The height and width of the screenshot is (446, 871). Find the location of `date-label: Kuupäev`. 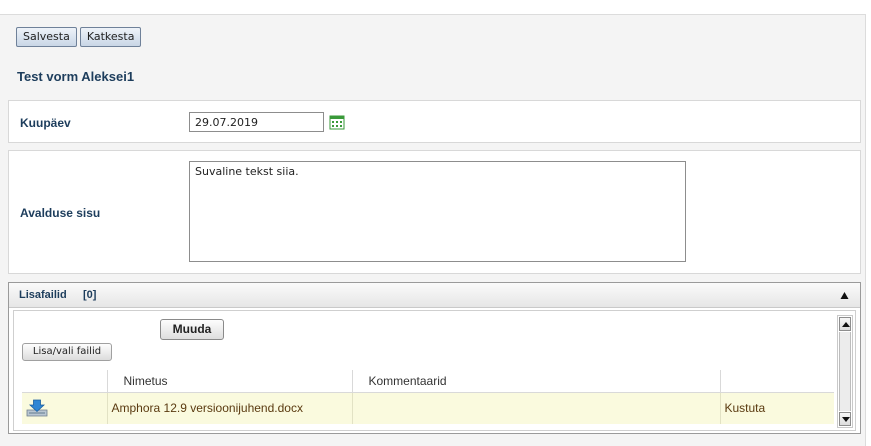

date-label: Kuupäev is located at coordinates (45, 123).